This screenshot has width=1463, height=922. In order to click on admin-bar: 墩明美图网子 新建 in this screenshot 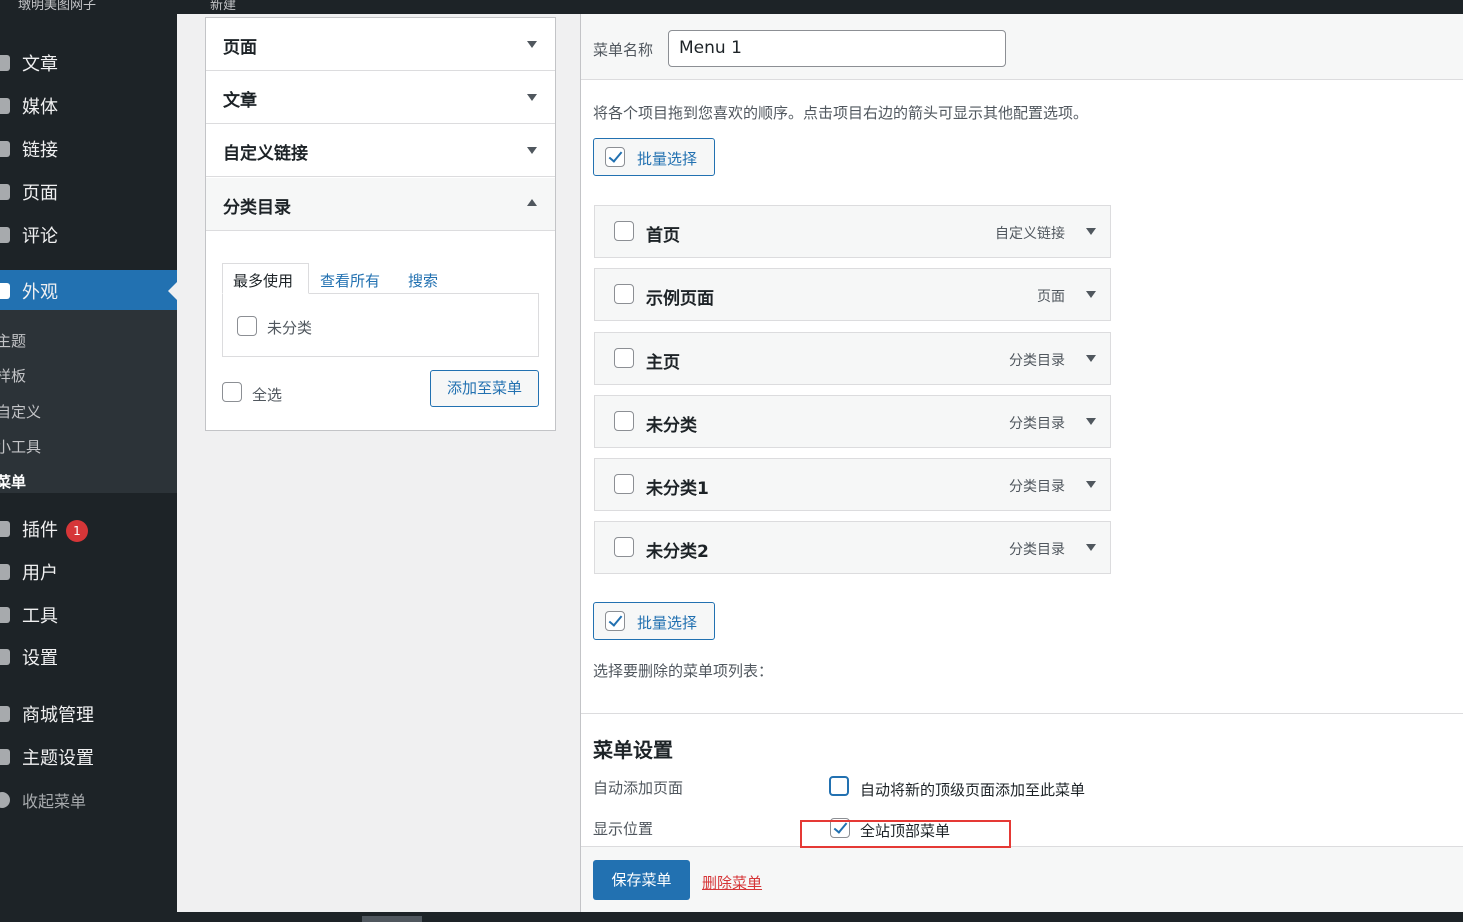, I will do `click(731, 7)`.